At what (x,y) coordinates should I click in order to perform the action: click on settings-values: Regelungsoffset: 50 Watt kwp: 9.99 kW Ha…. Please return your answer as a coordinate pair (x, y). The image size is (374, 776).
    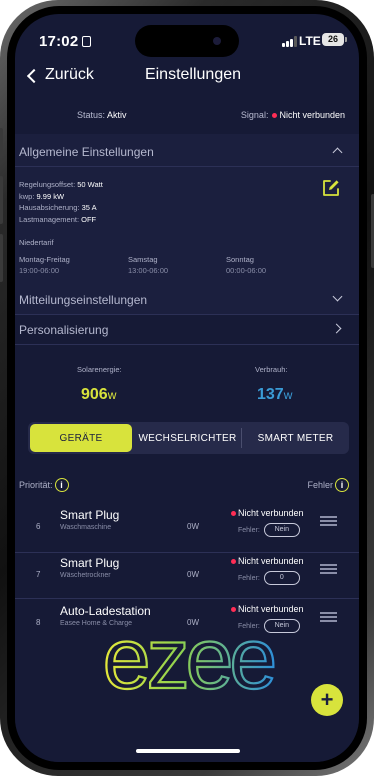
    Looking at the image, I should click on (61, 202).